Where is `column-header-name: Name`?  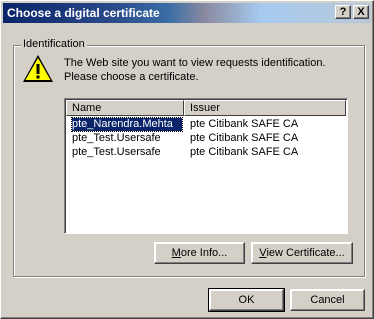
column-header-name: Name is located at coordinates (125, 108).